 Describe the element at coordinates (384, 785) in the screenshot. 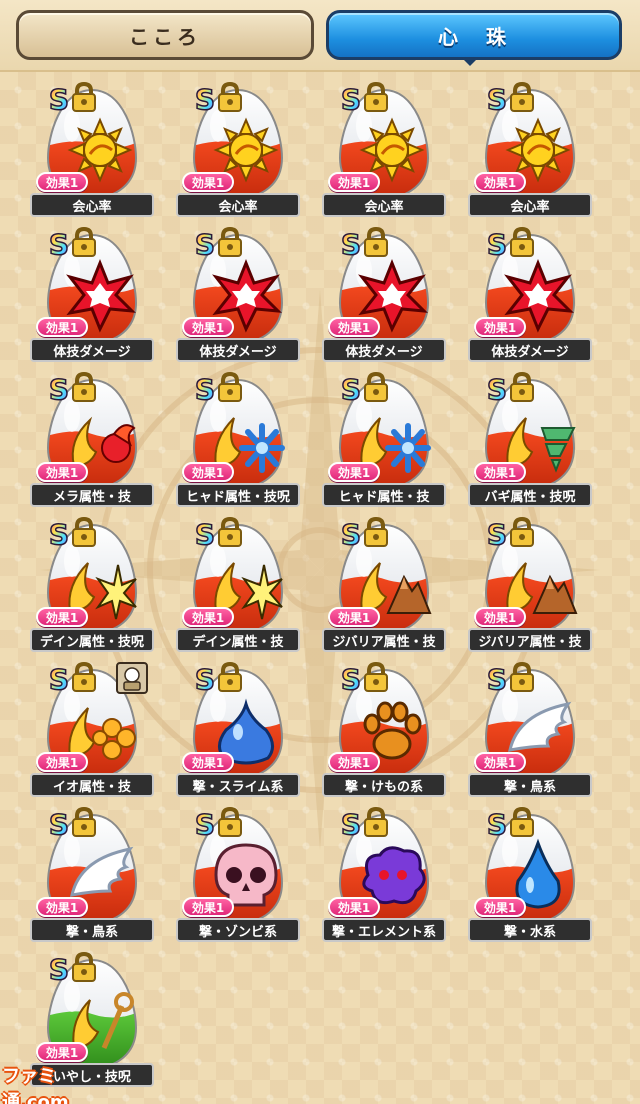

I see `orb-name-label: 撃・けもの系` at that location.